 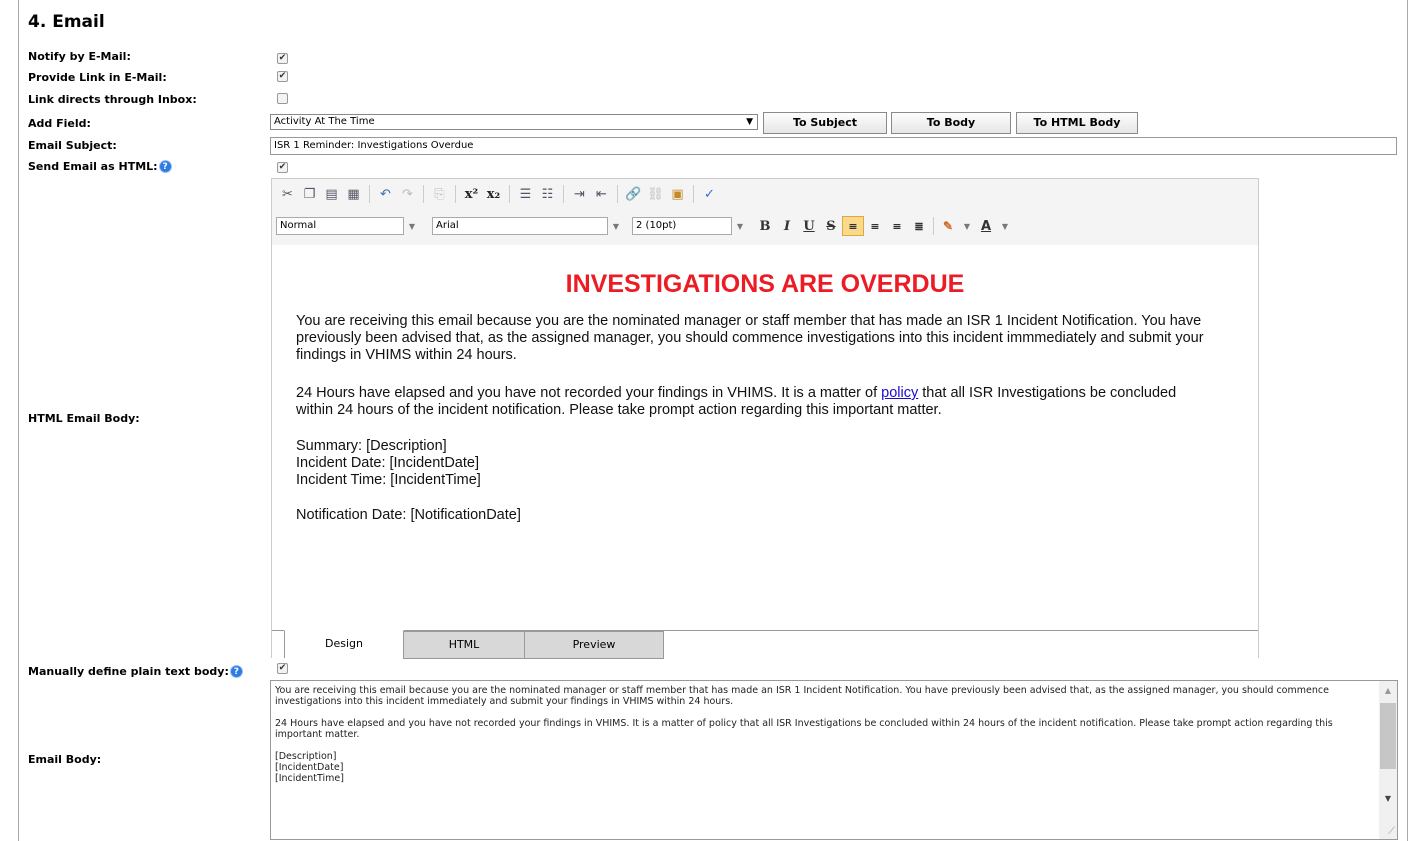 I want to click on email-heading: INVESTIGATIONS ARE OVERDUE, so click(x=765, y=284).